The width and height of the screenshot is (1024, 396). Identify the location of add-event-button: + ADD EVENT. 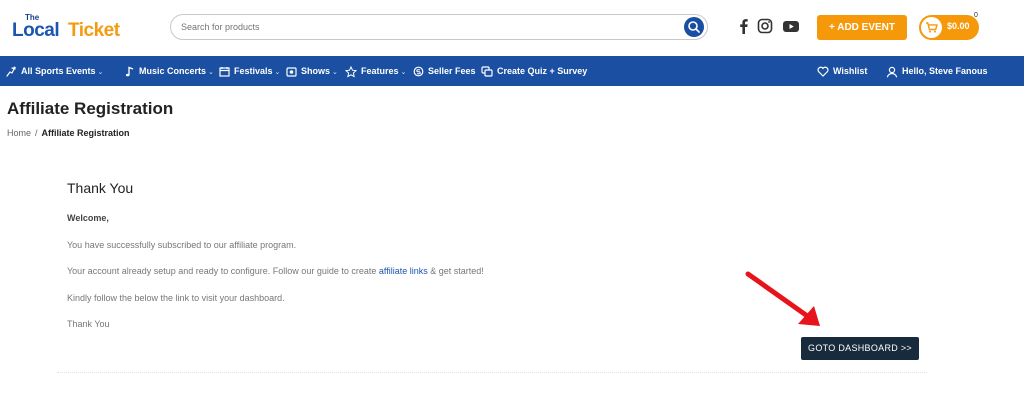
(862, 27).